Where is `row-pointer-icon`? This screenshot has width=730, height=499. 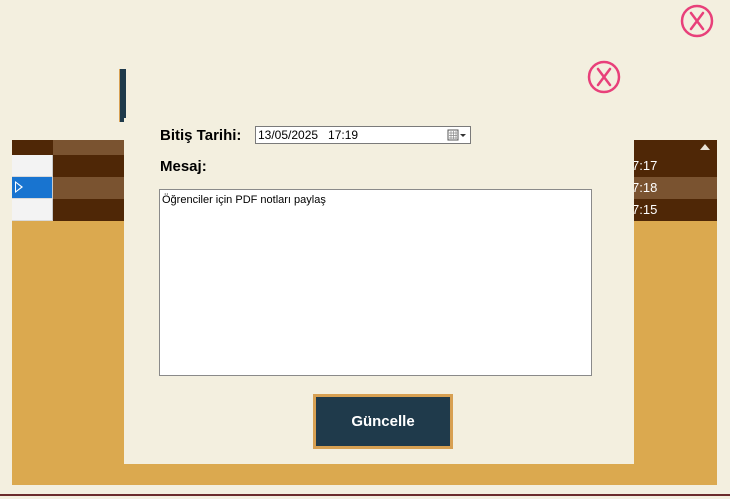 row-pointer-icon is located at coordinates (19, 187).